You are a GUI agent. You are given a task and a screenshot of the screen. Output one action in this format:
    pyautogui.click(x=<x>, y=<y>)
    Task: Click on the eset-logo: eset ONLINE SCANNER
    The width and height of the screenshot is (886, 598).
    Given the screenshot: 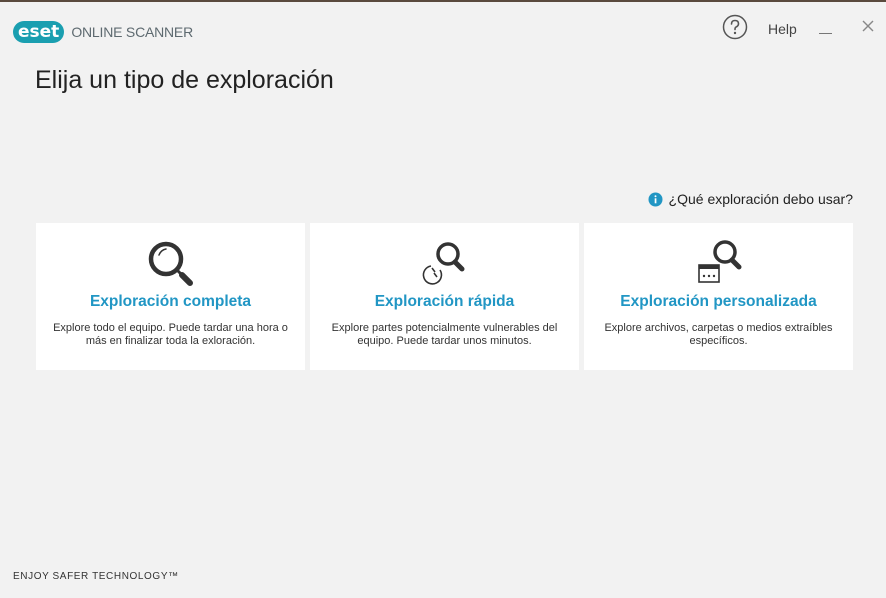 What is the action you would take?
    pyautogui.click(x=103, y=32)
    